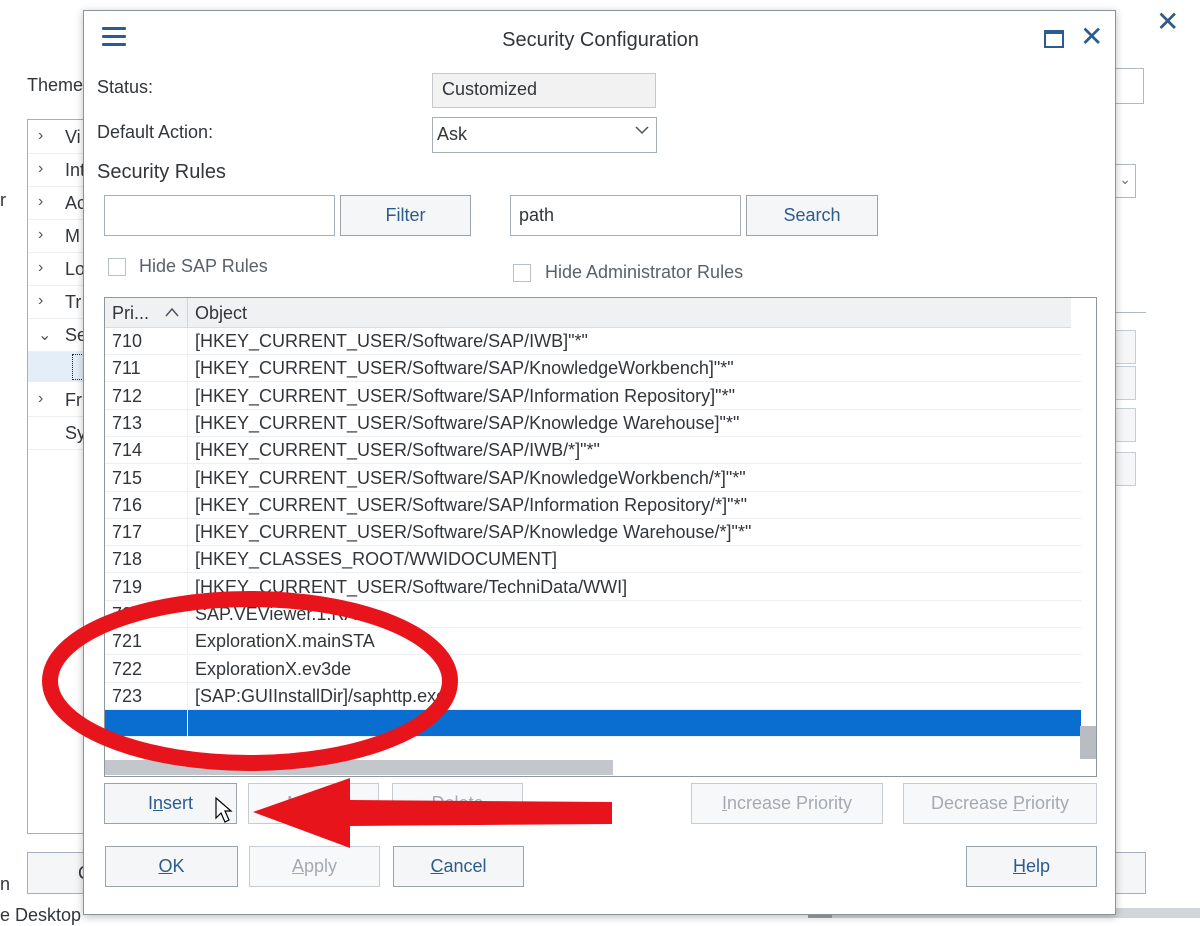  I want to click on table-row: 723 [SAP:GUIInstallDir]/saphttp.exe, so click(593, 696).